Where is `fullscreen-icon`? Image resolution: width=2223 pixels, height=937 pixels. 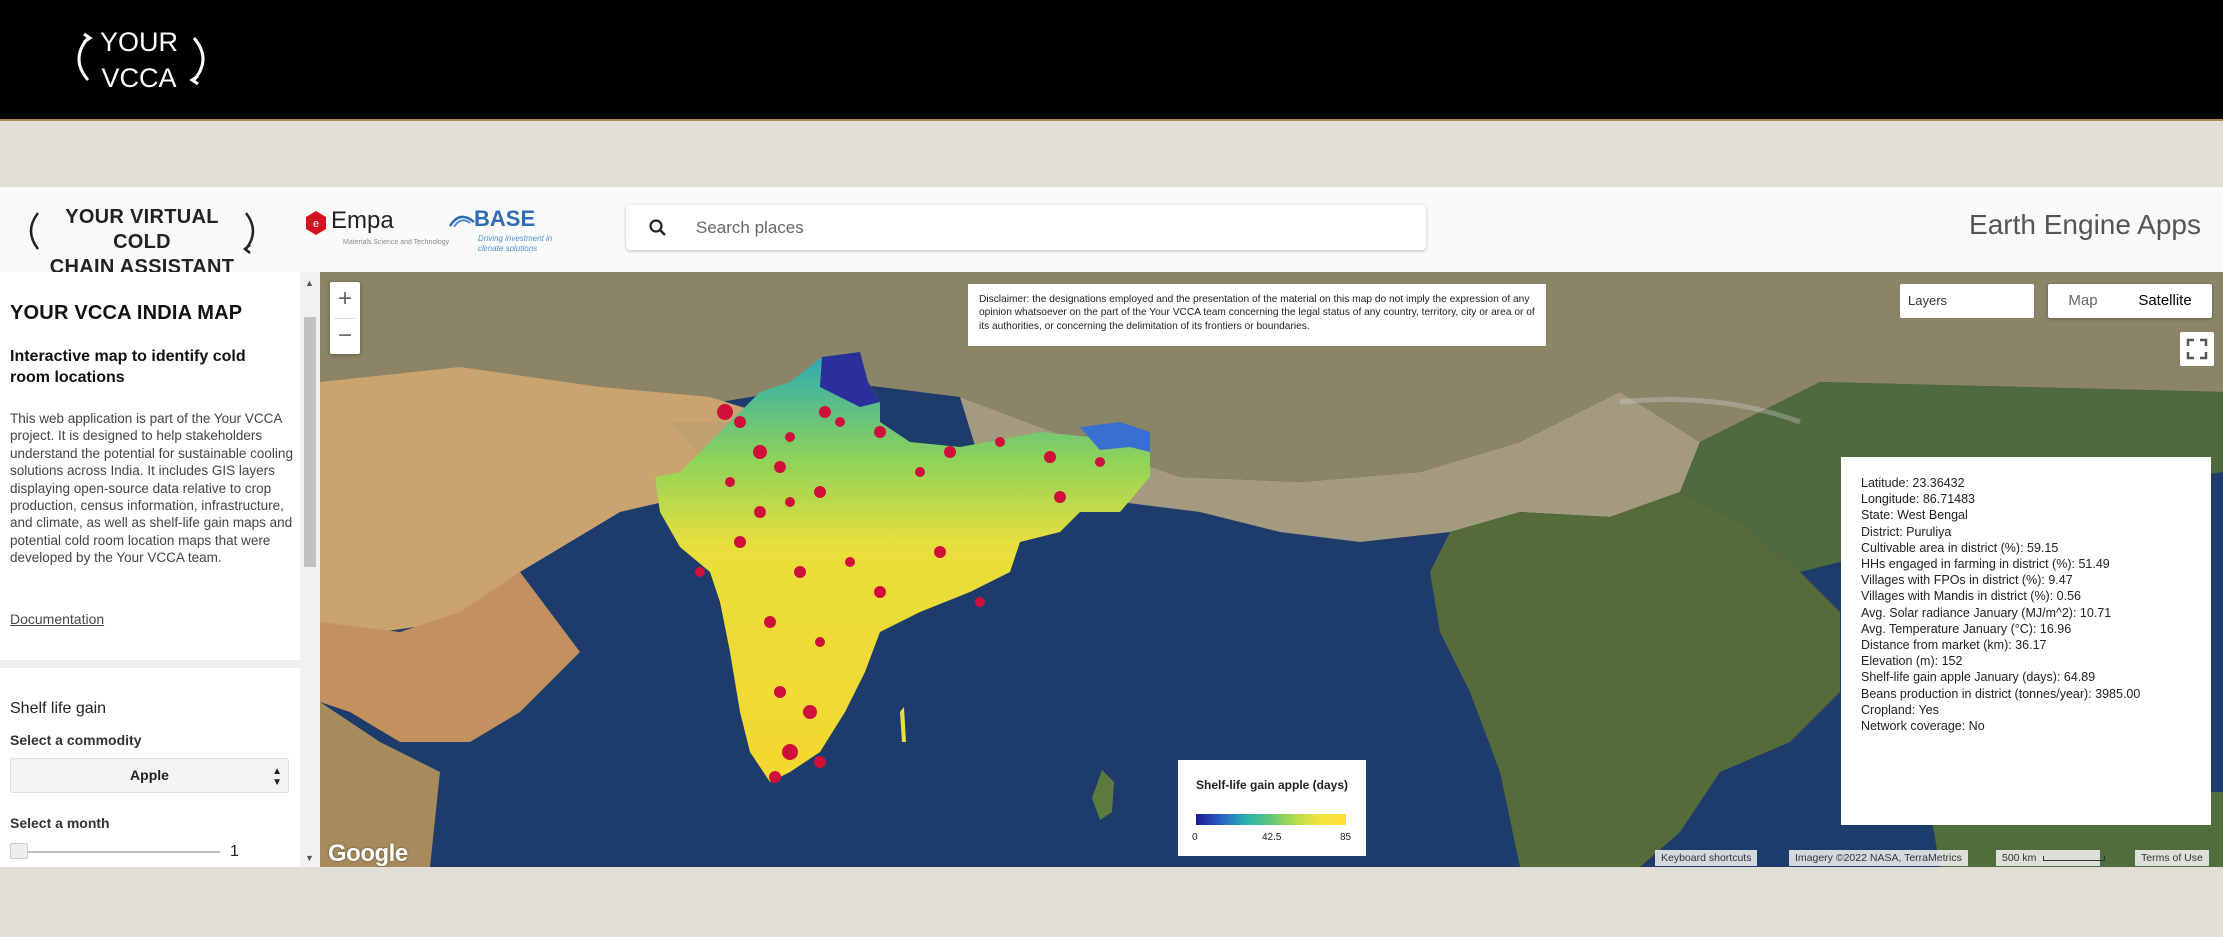
fullscreen-icon is located at coordinates (2197, 349).